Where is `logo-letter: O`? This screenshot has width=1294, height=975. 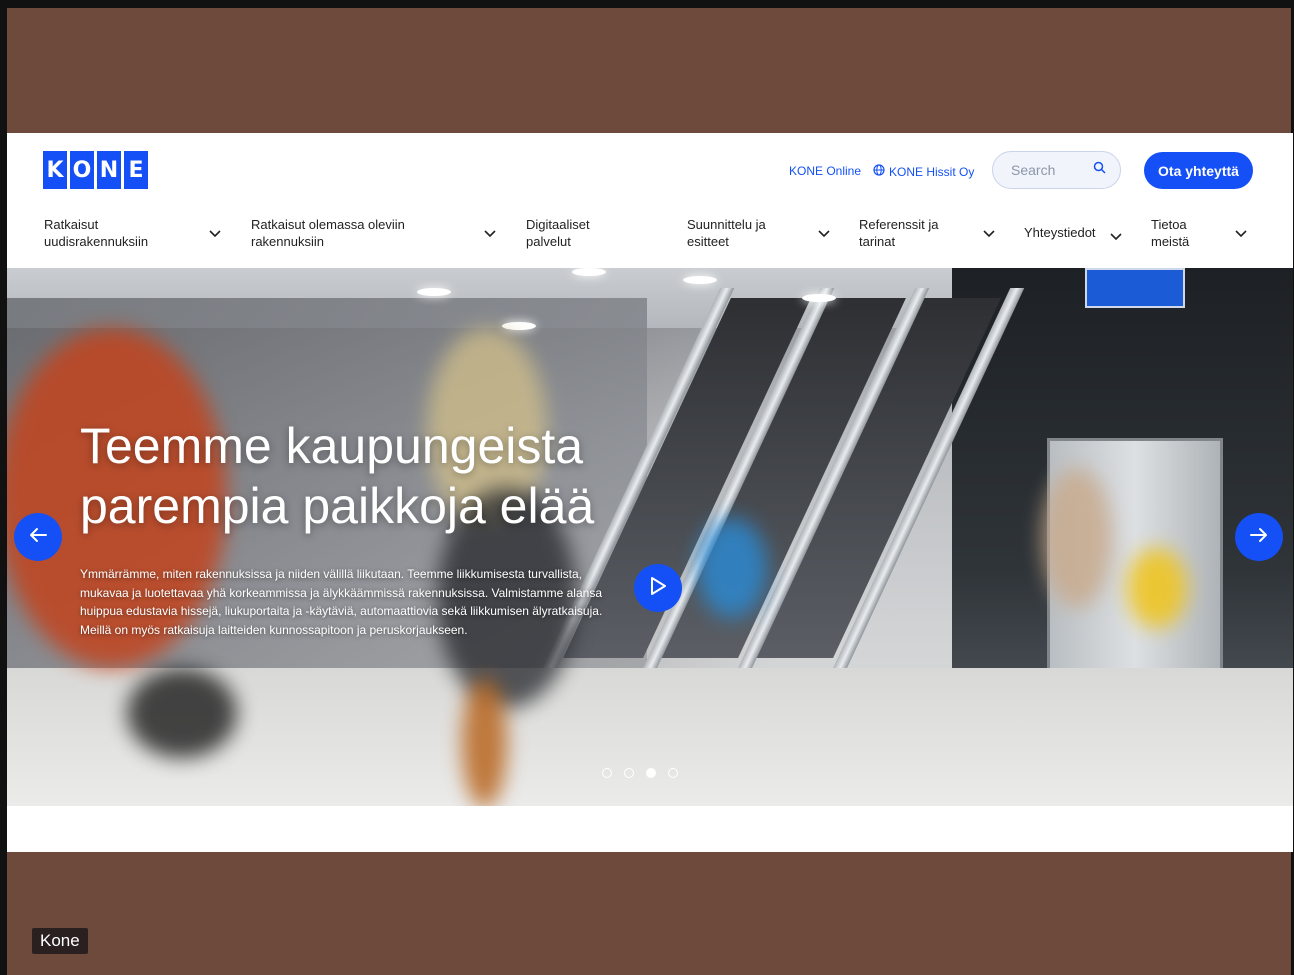 logo-letter: O is located at coordinates (82, 170).